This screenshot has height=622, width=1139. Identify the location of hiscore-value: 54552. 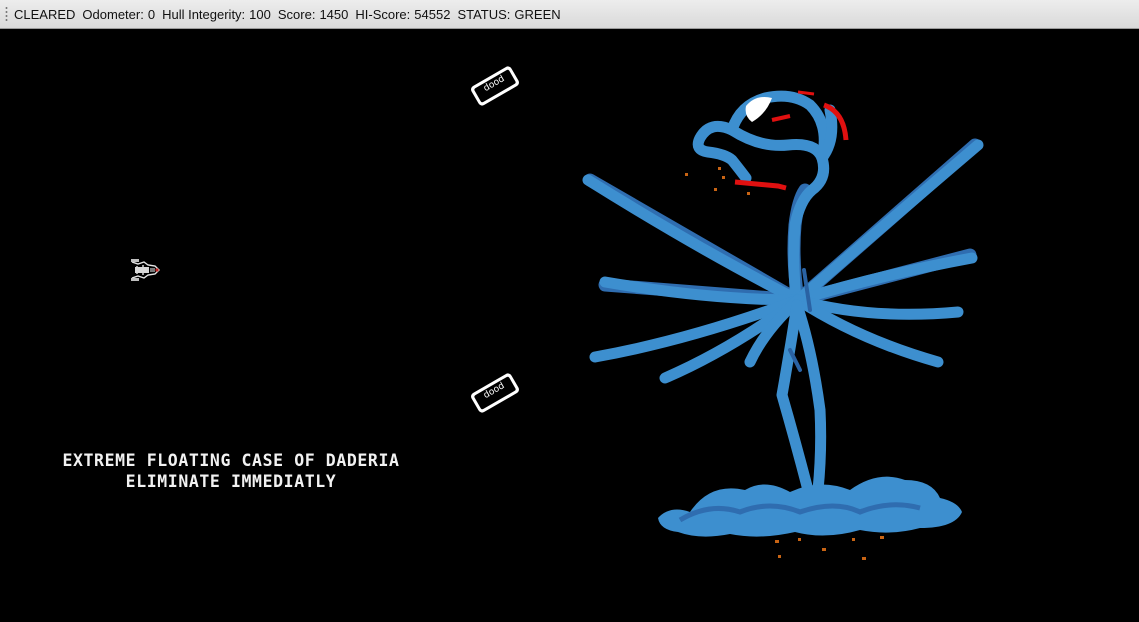
(432, 14).